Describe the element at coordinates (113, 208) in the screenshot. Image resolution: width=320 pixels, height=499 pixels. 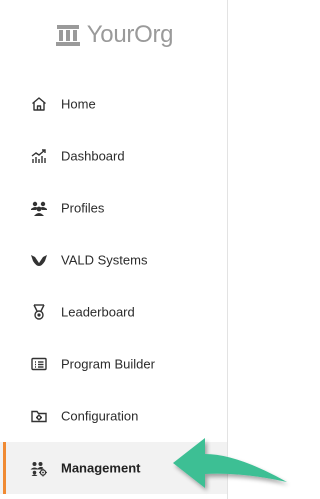
I see `sidebar-item-profiles: Profiles` at that location.